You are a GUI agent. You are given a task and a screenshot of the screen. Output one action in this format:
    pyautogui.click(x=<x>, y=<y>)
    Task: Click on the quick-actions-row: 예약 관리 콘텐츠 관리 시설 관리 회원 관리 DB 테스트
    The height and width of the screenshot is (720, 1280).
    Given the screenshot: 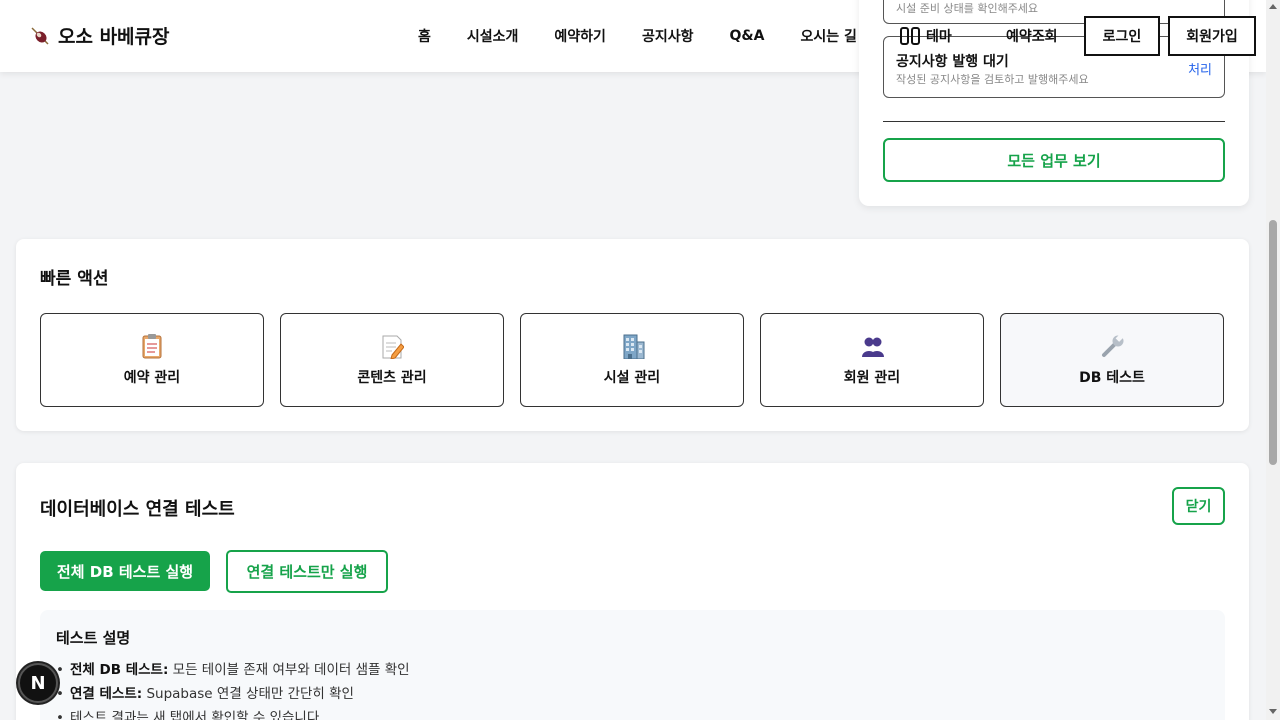 What is the action you would take?
    pyautogui.click(x=632, y=360)
    